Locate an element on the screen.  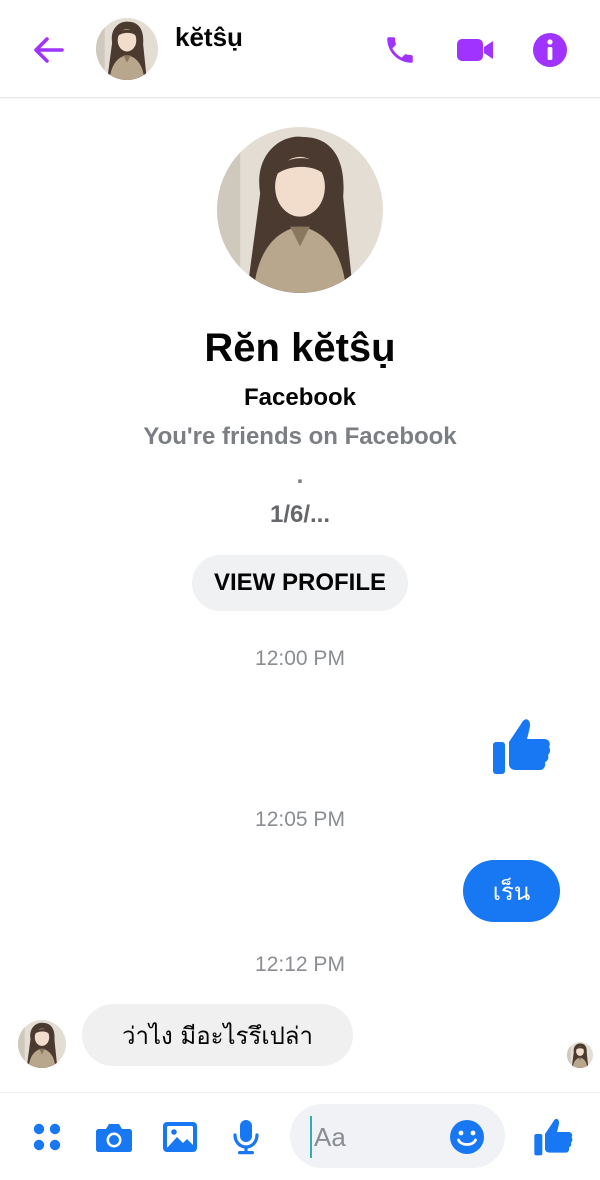
thumbs-up-message is located at coordinates (521, 745).